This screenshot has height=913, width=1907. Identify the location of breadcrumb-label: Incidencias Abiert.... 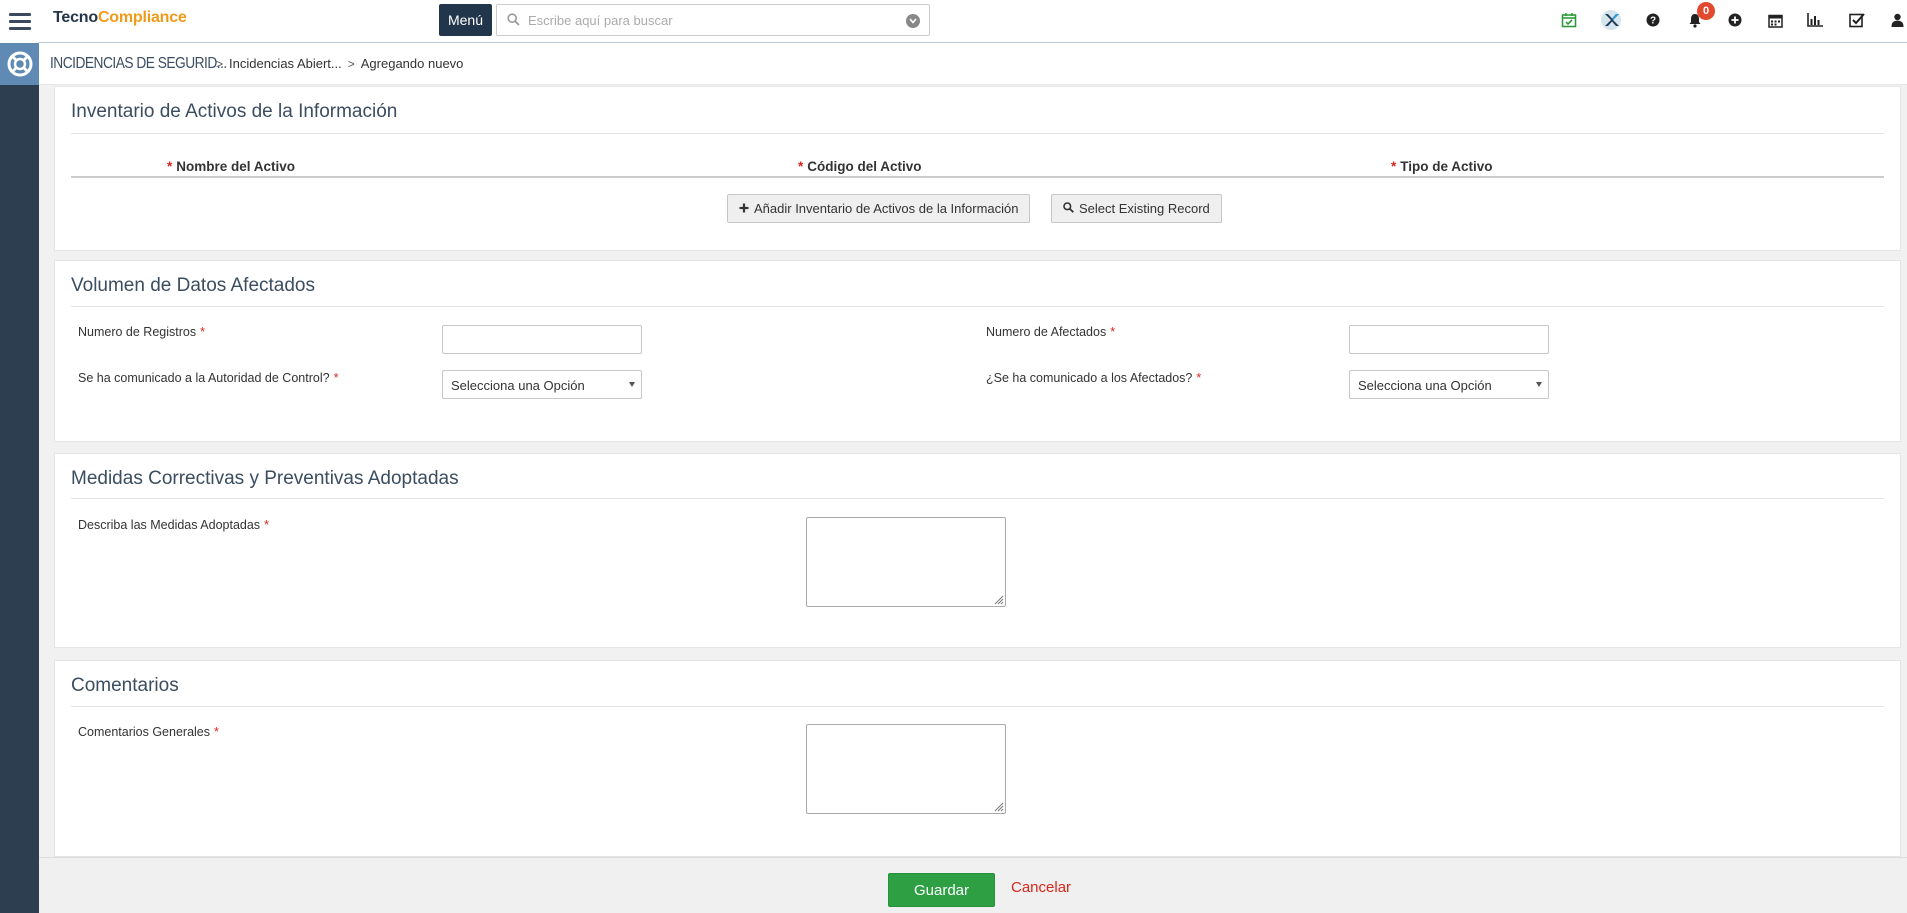
(285, 63).